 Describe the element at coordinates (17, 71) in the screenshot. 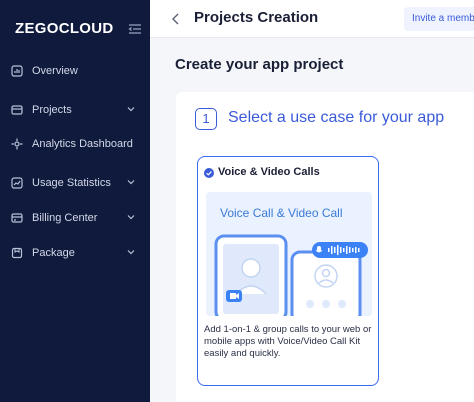

I see `overview-icon` at that location.